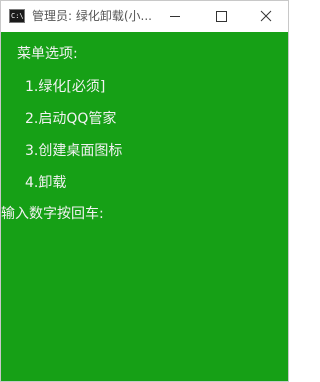 The height and width of the screenshot is (382, 320). I want to click on menu-option-1: 1.绿化[必须], so click(65, 87).